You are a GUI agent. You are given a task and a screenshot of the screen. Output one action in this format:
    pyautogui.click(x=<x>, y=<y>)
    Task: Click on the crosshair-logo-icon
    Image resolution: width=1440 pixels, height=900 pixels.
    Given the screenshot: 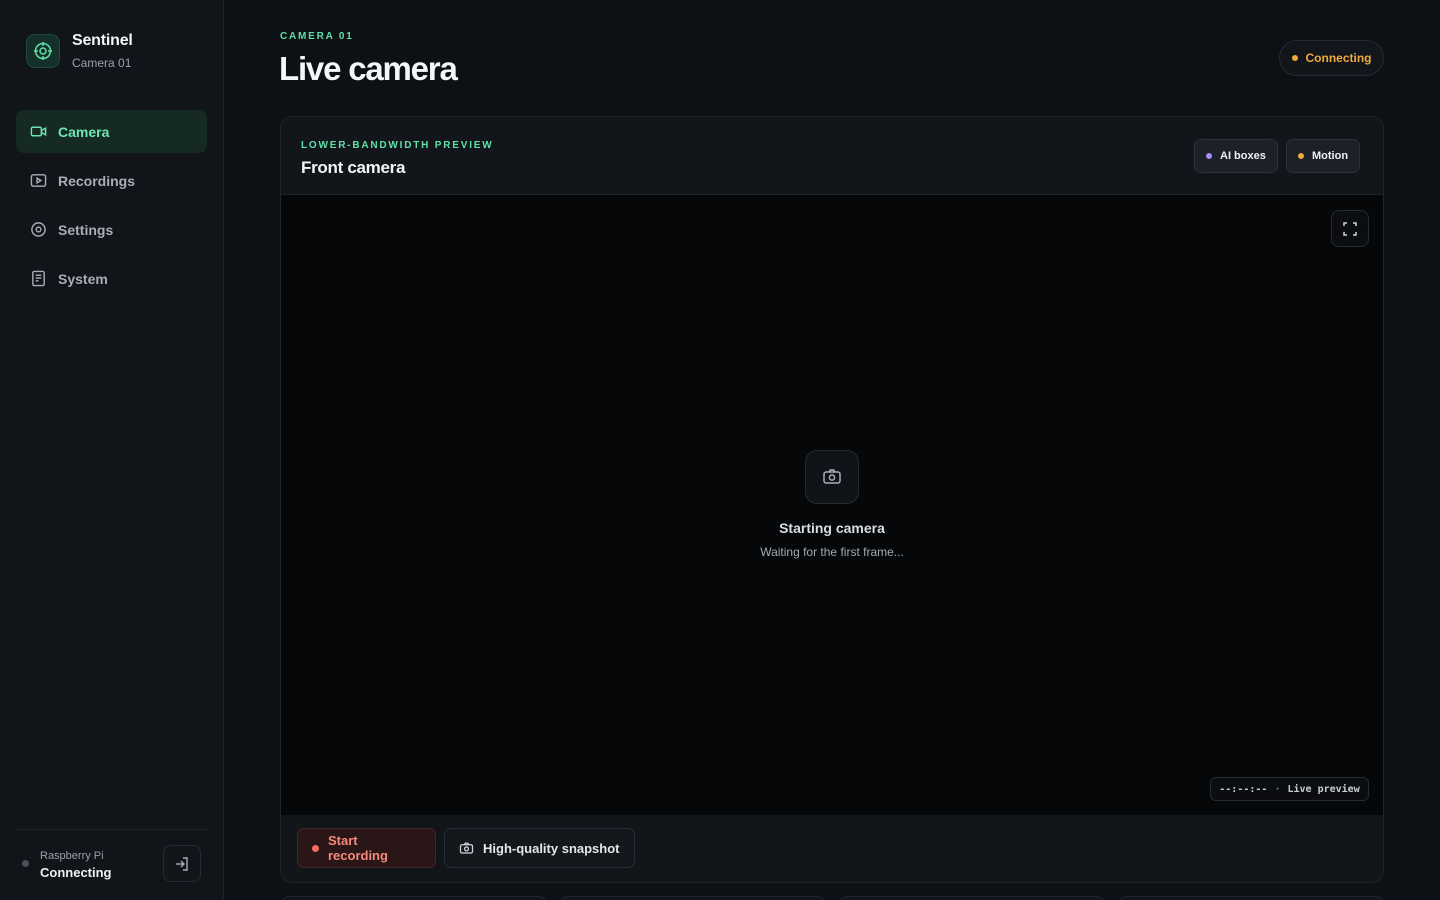 What is the action you would take?
    pyautogui.click(x=43, y=51)
    